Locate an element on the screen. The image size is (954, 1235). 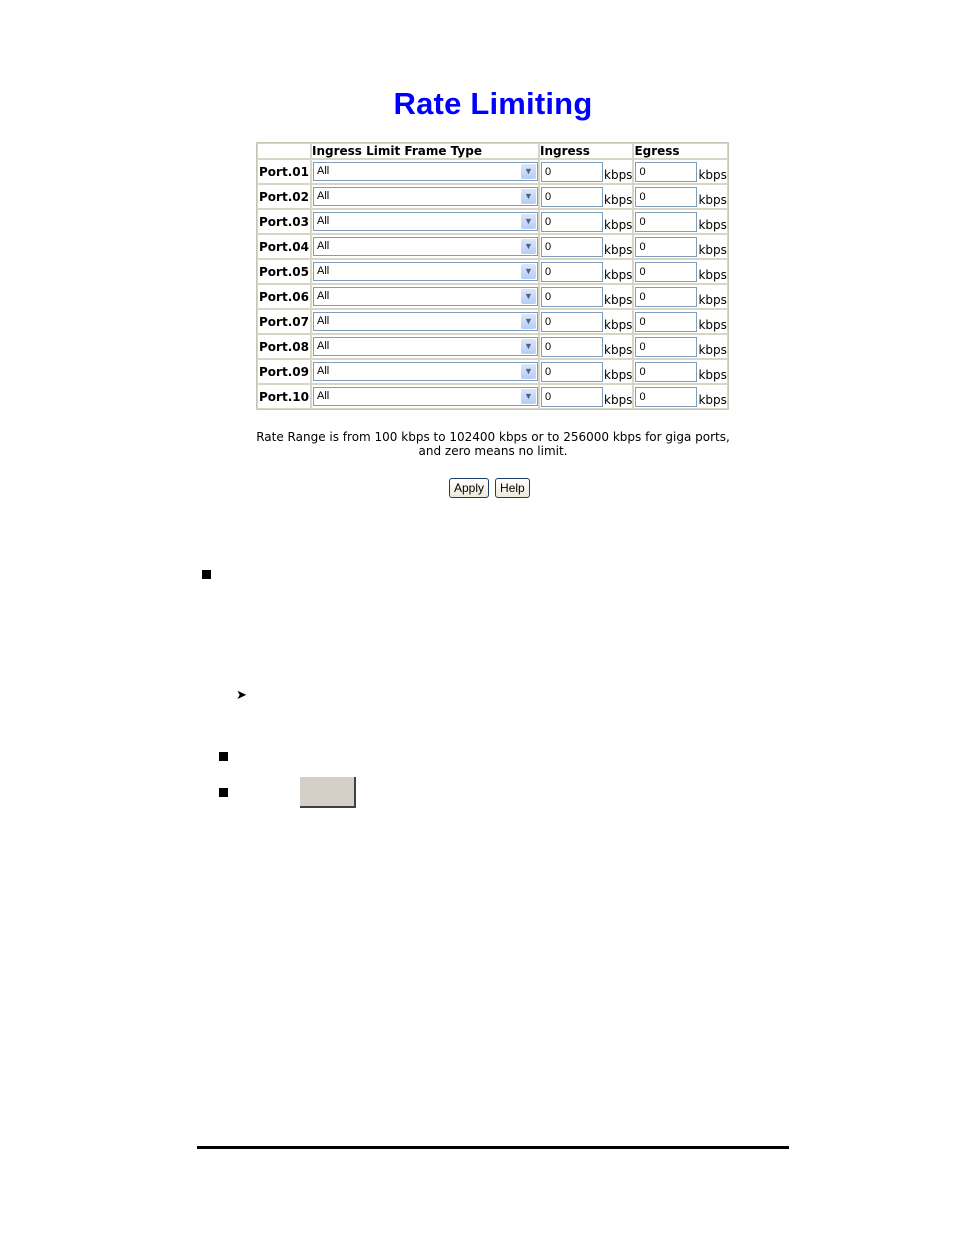
square-bullet-icon is located at coordinates (223, 756).